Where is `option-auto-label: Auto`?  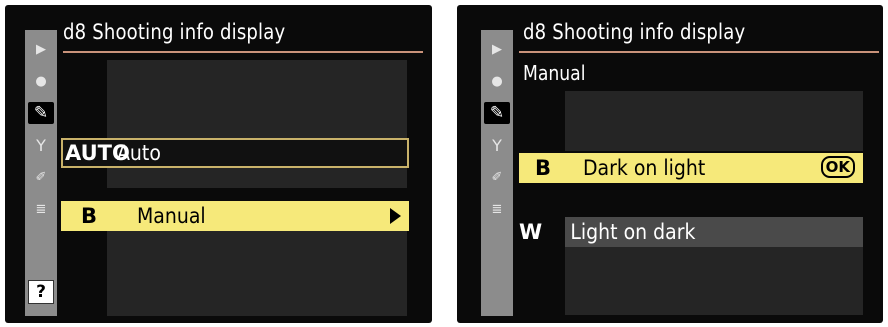
option-auto-label: Auto is located at coordinates (139, 153).